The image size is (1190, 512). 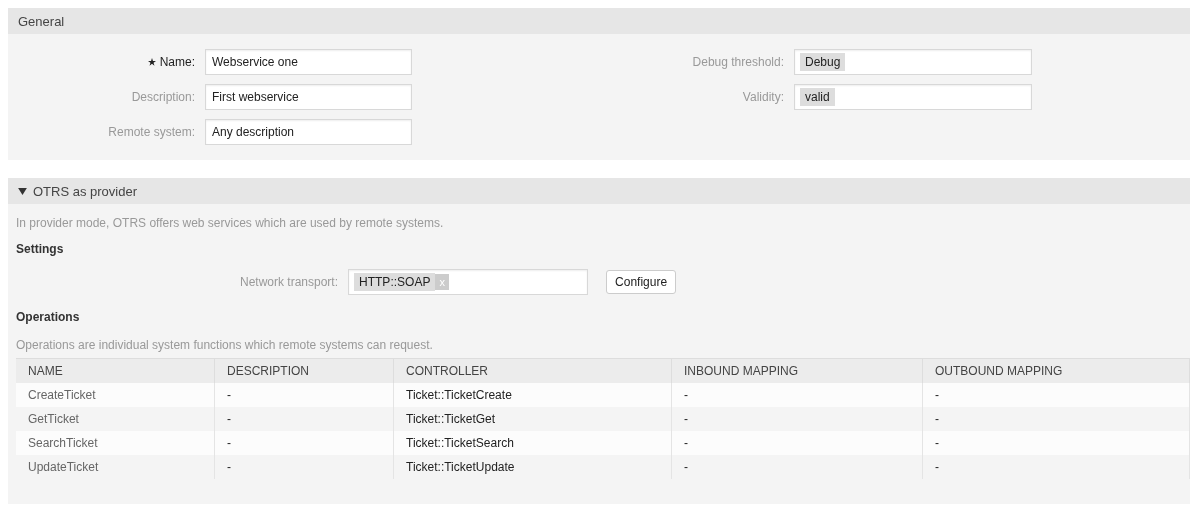 I want to click on operation-link: GetTicket, so click(x=115, y=419).